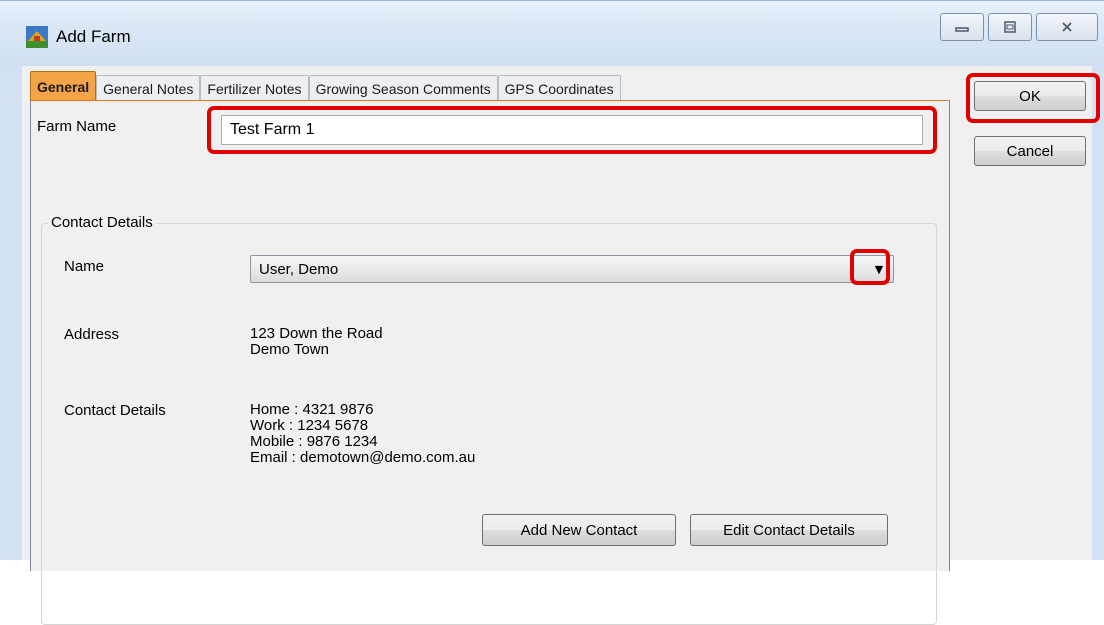 This screenshot has width=1104, height=625. I want to click on contact-name-selected: User, Demo, so click(299, 269).